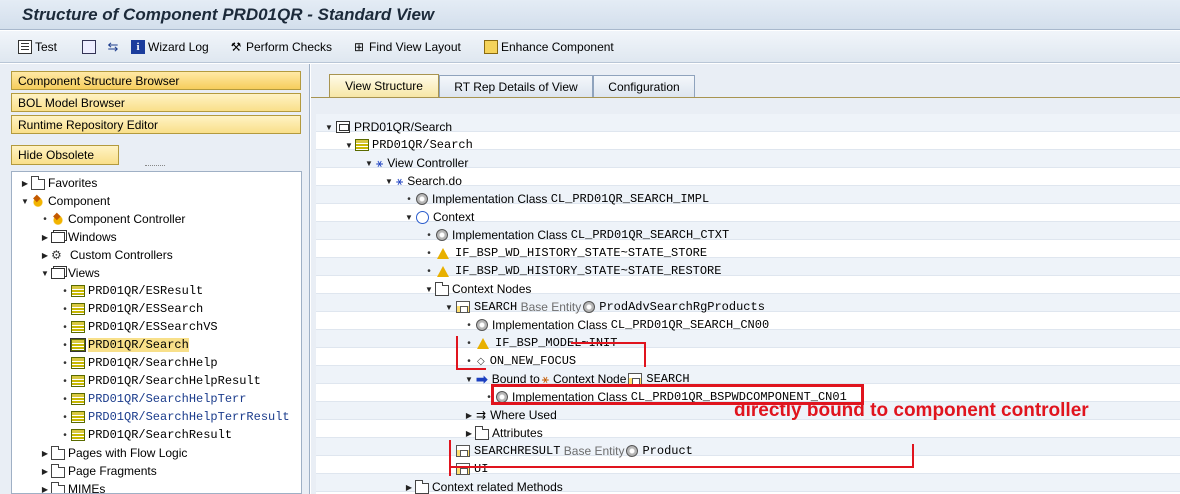  What do you see at coordinates (78, 237) in the screenshot?
I see `tree-item-windows: ▶ Windows` at bounding box center [78, 237].